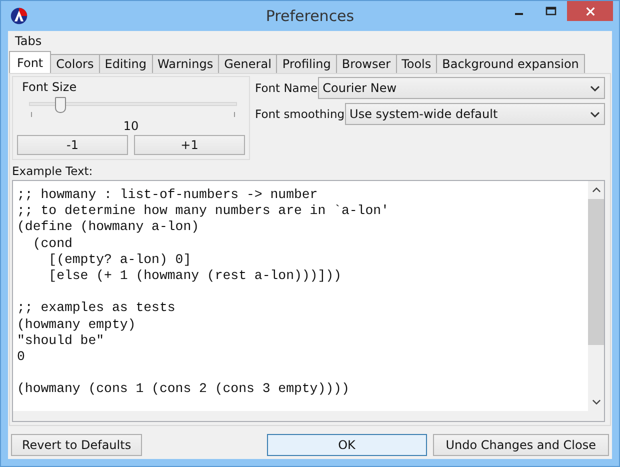  What do you see at coordinates (346, 445) in the screenshot?
I see `dialog-button: OK` at bounding box center [346, 445].